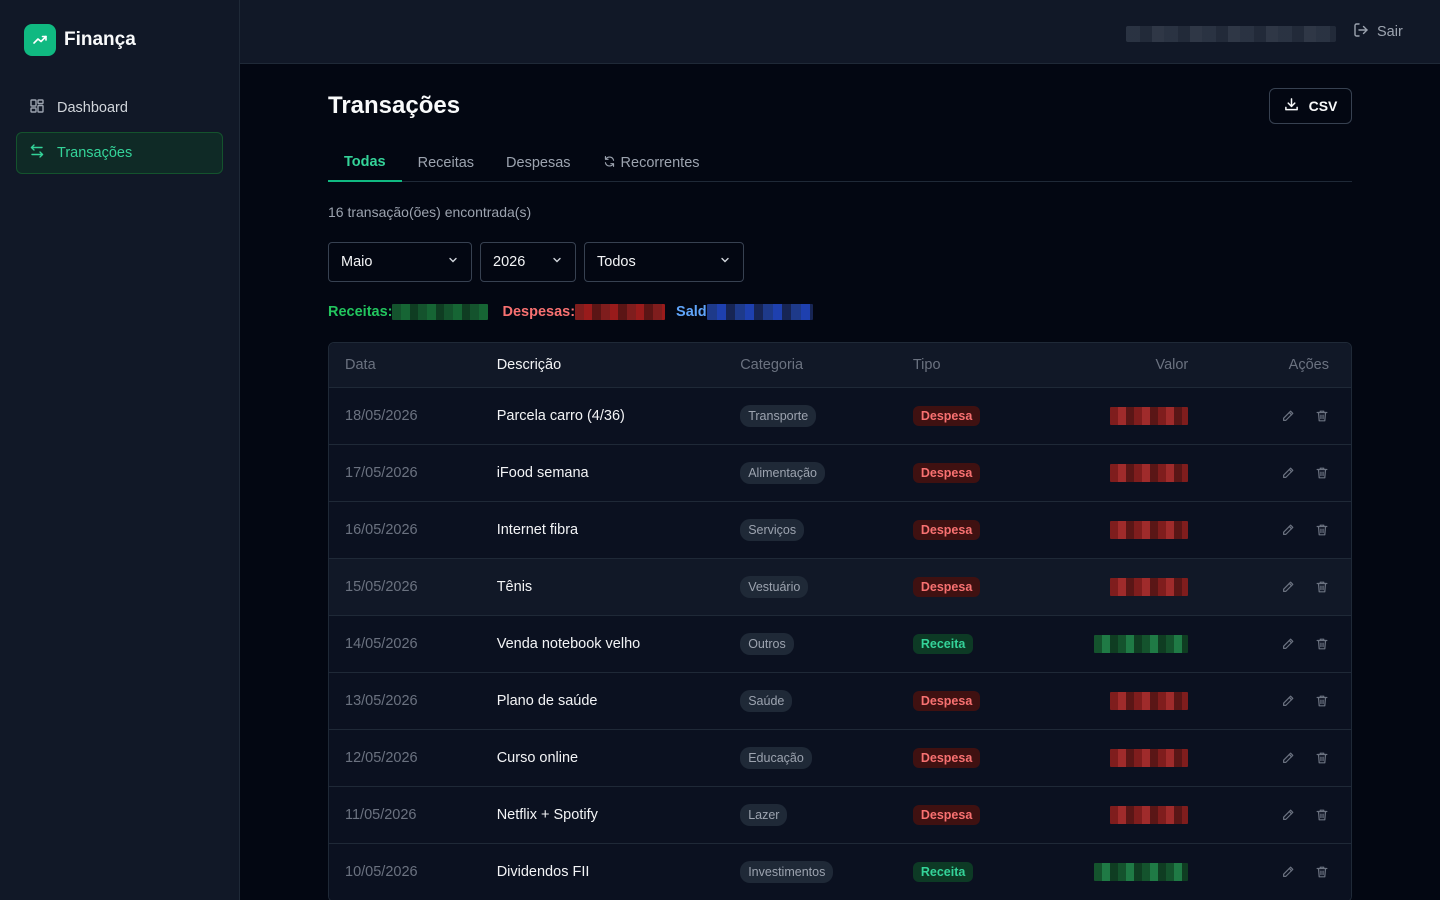 Image resolution: width=1440 pixels, height=900 pixels. Describe the element at coordinates (840, 815) in the screenshot. I see `table-row: 11/05/2026 Netflix + Spotify Lazer Despesa` at that location.